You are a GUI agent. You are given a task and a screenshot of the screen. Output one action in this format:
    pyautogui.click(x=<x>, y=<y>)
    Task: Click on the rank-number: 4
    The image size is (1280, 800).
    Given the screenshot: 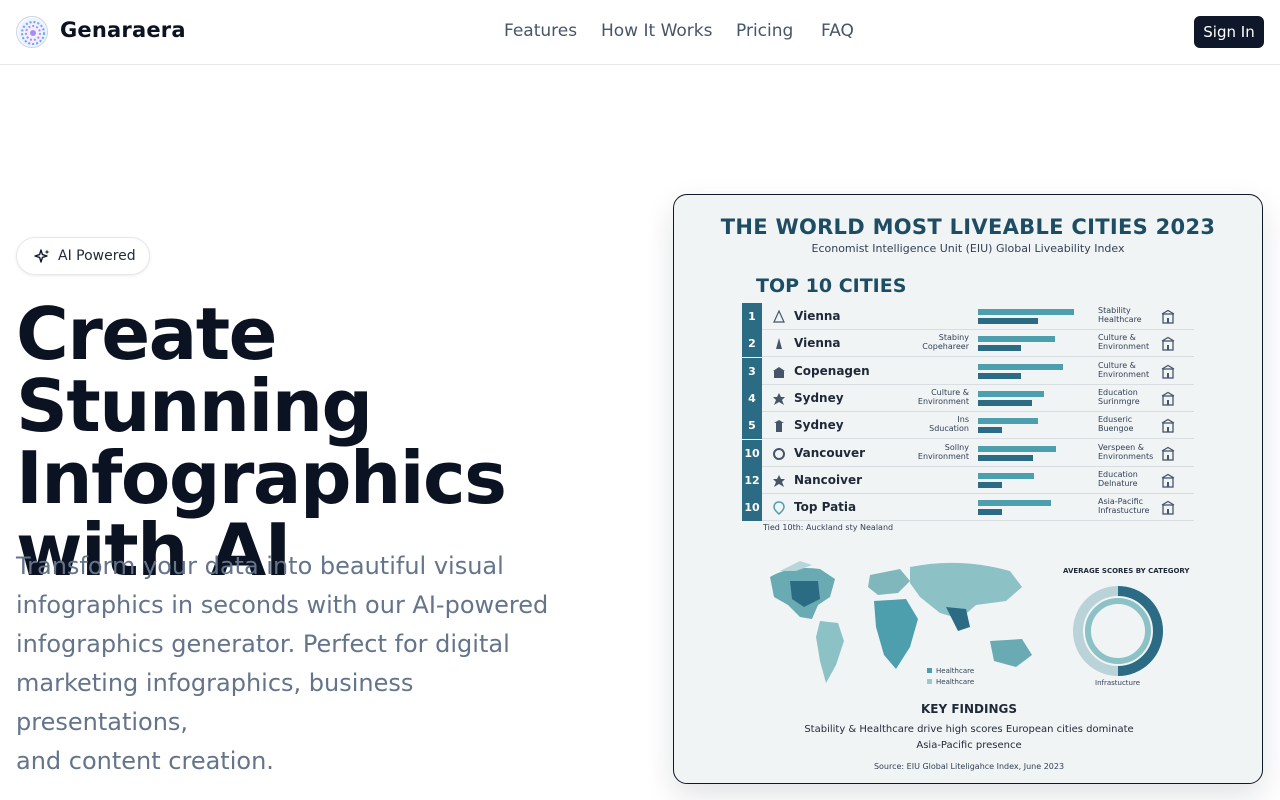 What is the action you would take?
    pyautogui.click(x=752, y=398)
    